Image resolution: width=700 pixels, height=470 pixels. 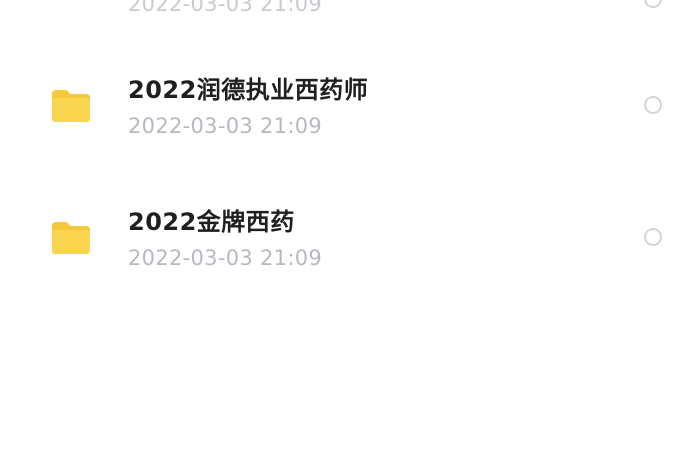 What do you see at coordinates (350, 11) in the screenshot?
I see `list-item: 2022-03-03 21:09` at bounding box center [350, 11].